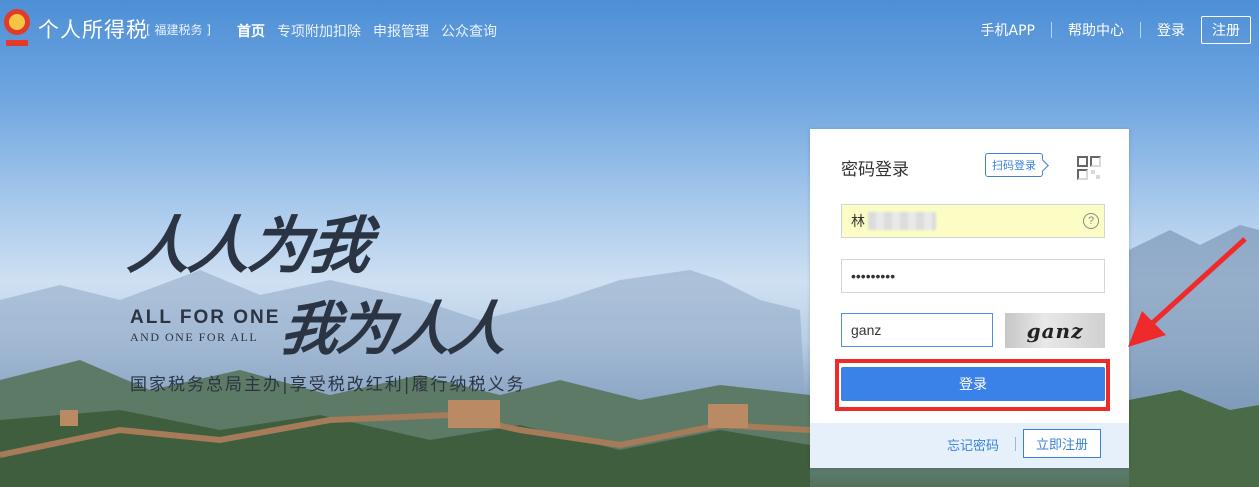 The width and height of the screenshot is (1259, 487). I want to click on footer-divider, so click(1015, 444).